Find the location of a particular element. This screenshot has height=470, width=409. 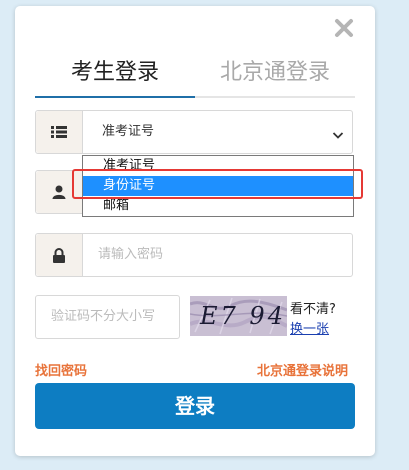

close-icon is located at coordinates (344, 28).